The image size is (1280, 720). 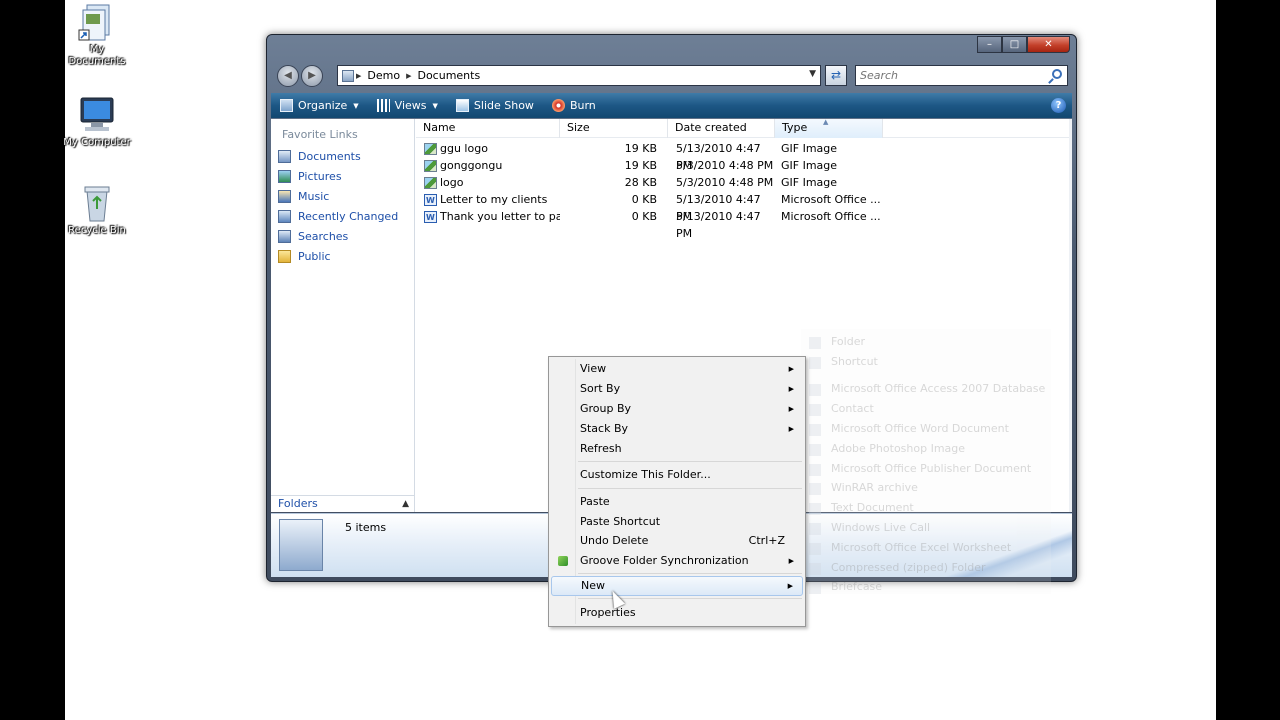 I want to click on new-submenu-item: Microsoft Office Access 2007 Database, so click(x=938, y=388).